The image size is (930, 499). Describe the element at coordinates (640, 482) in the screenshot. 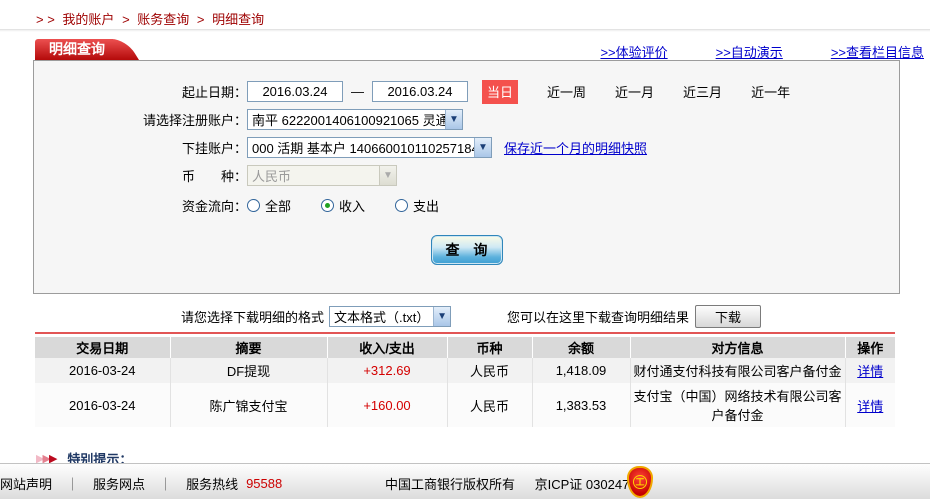

I see `icbc-shield-icon: 工` at that location.